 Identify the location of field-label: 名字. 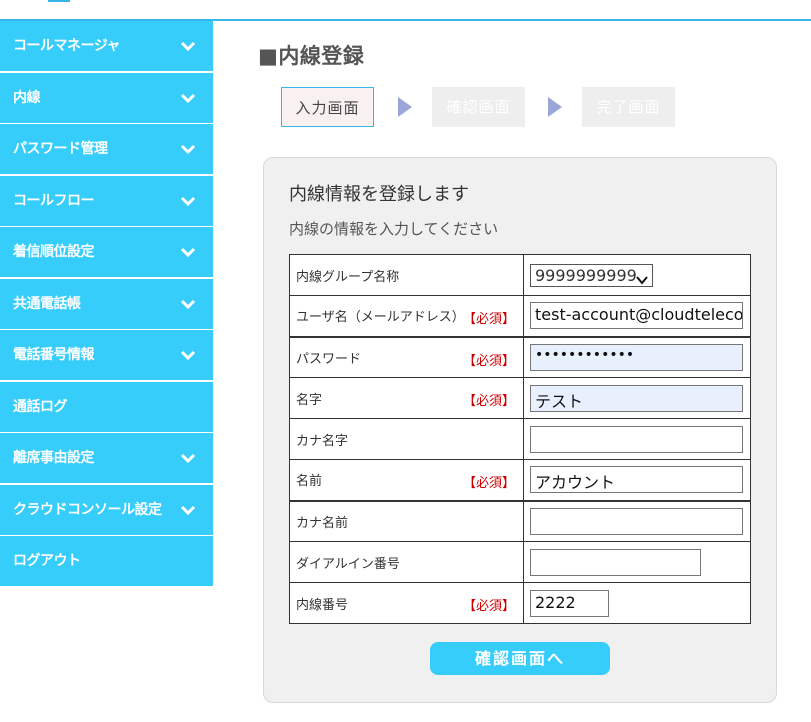
(309, 400).